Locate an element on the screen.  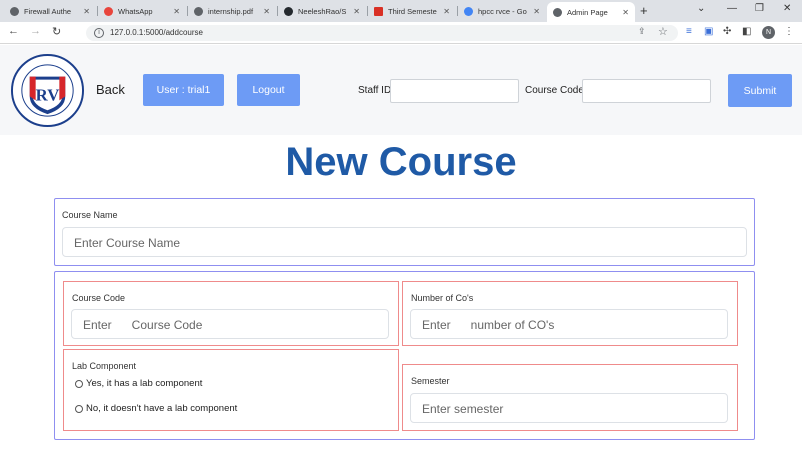
google-icon is located at coordinates (468, 11).